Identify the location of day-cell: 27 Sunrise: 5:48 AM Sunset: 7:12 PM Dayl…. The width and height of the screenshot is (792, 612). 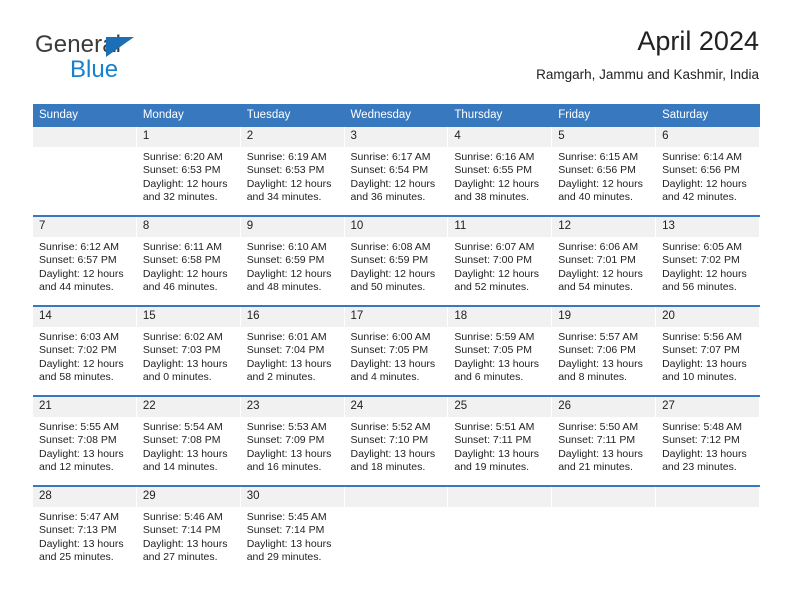
(708, 440).